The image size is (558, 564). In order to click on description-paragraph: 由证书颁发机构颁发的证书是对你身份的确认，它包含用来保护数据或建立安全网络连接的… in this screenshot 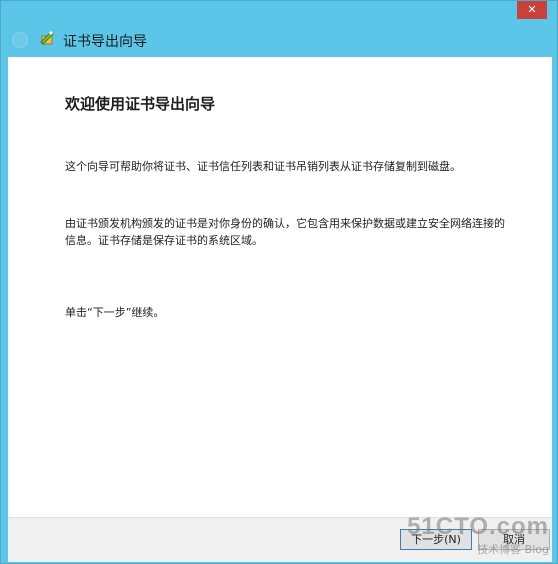, I will do `click(285, 232)`.